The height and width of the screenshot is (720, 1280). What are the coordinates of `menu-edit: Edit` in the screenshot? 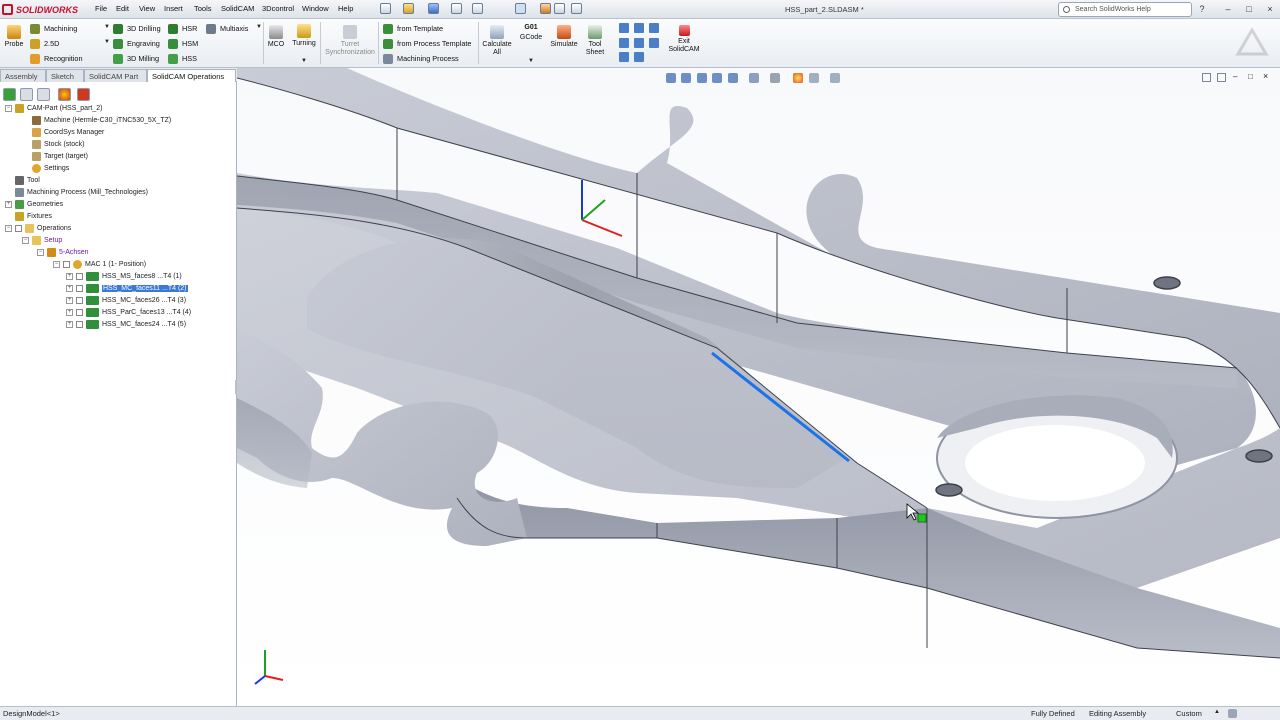 It's located at (122, 8).